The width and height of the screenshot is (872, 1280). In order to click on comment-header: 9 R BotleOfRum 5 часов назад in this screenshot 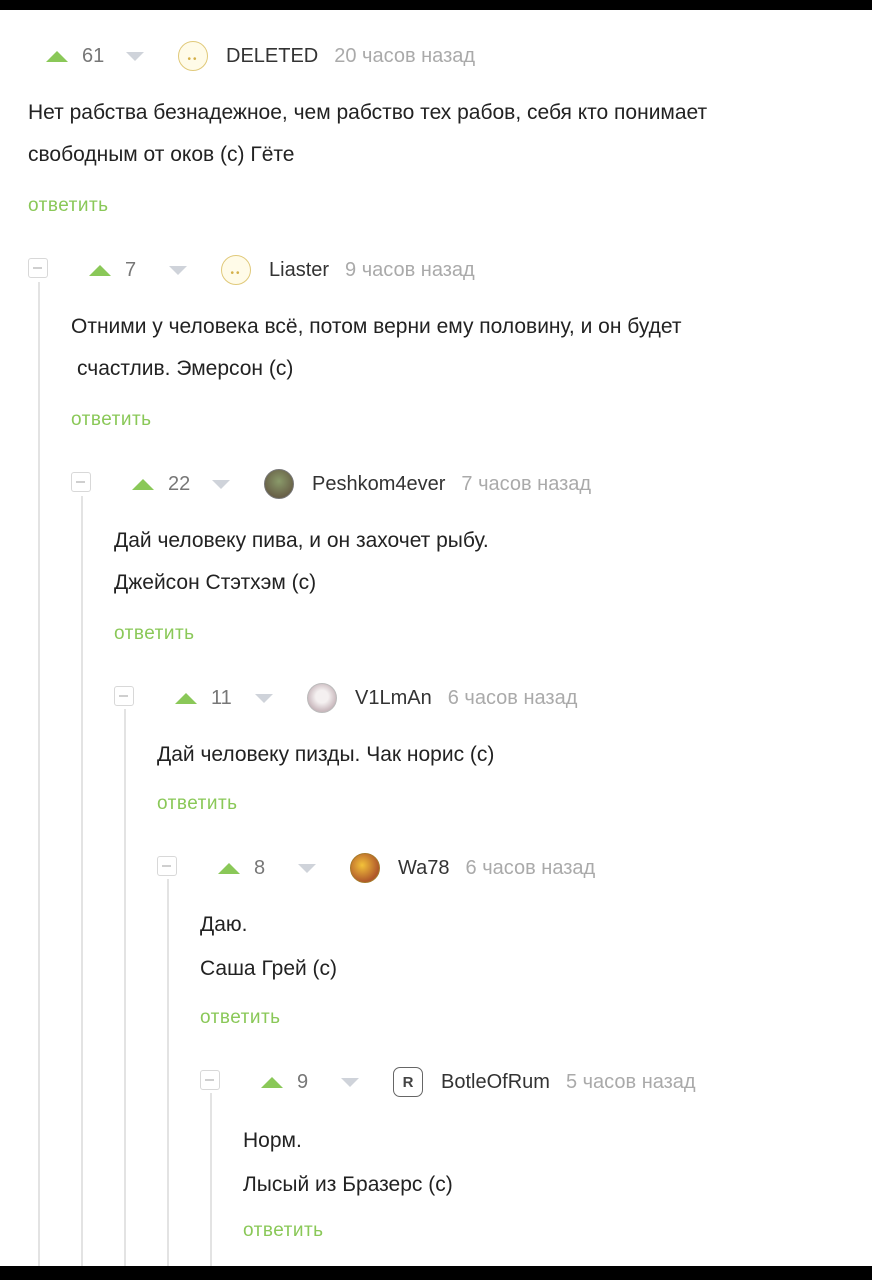, I will do `click(469, 1082)`.